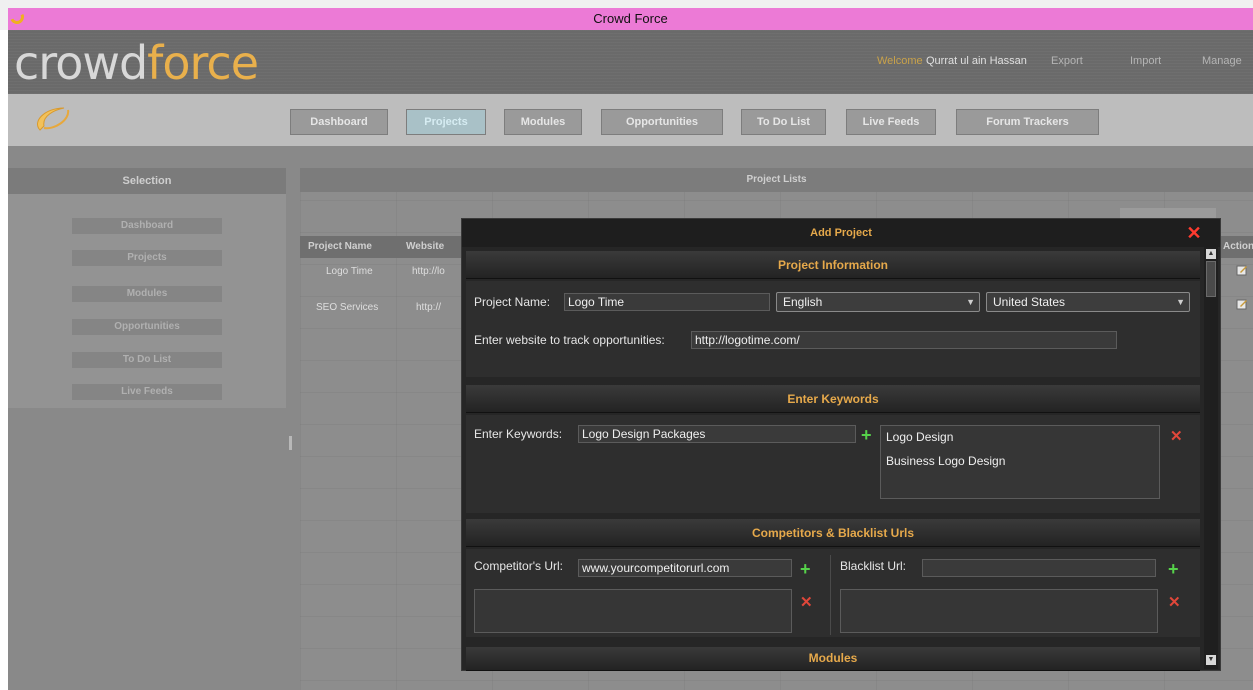 This screenshot has width=1253, height=690. What do you see at coordinates (783, 122) in the screenshot?
I see `tab-todo: To Do List` at bounding box center [783, 122].